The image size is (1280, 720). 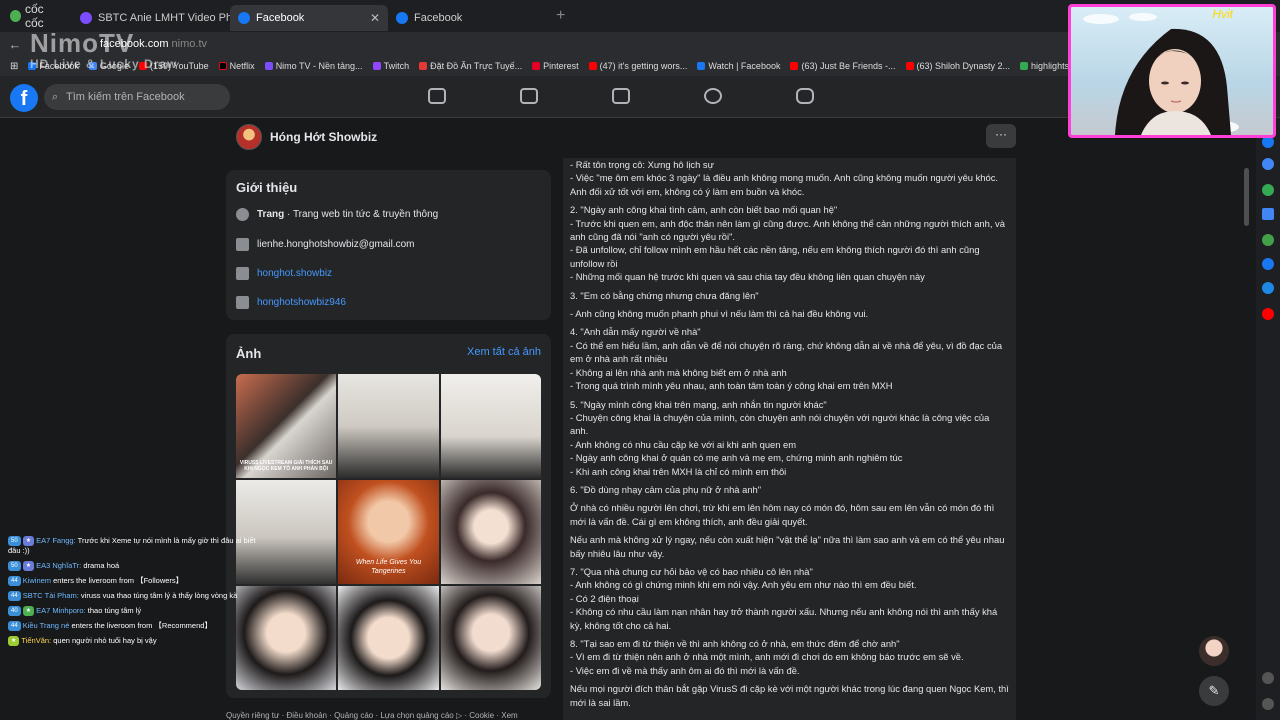 What do you see at coordinates (325, 244) in the screenshot?
I see `email-row: lienhe.honghotshowbiz@gmail.com` at bounding box center [325, 244].